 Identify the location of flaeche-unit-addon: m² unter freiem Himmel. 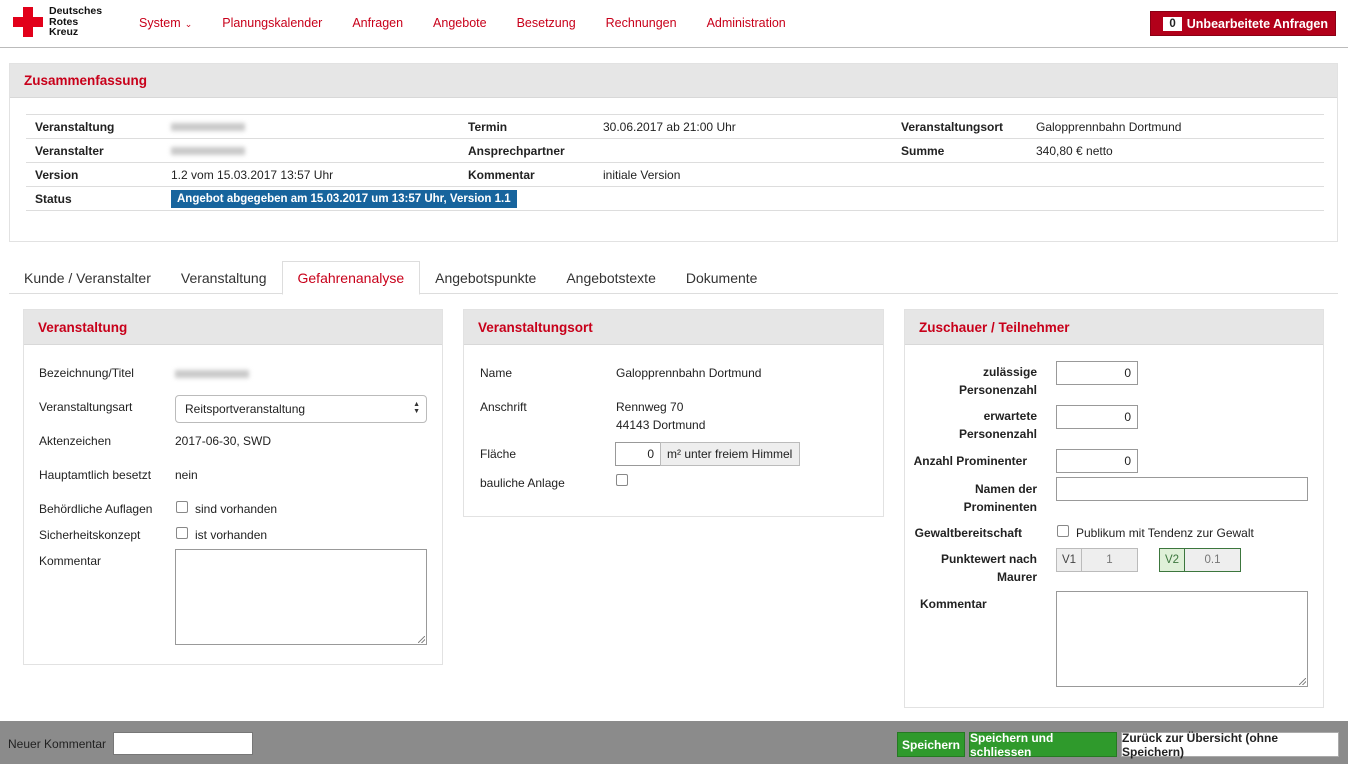
(730, 454).